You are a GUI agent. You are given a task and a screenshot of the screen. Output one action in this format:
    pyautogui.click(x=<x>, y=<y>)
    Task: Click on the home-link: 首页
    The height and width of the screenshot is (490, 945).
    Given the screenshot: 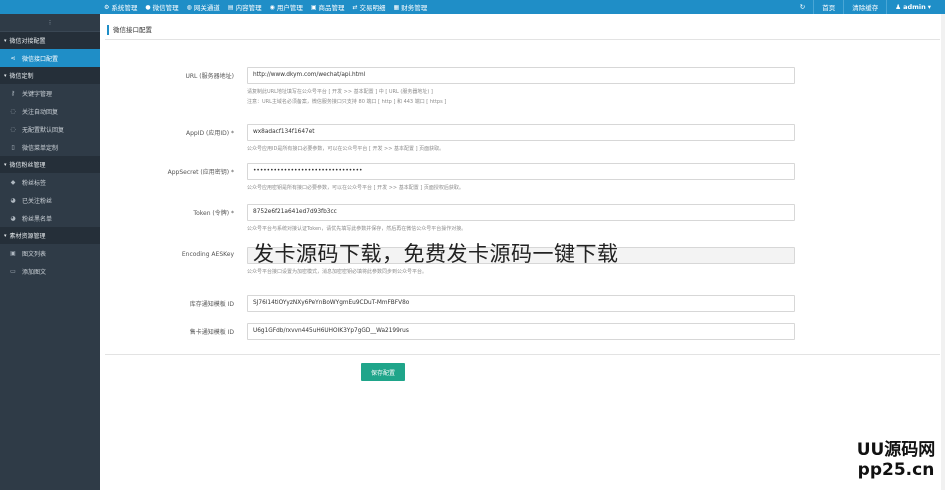 What is the action you would take?
    pyautogui.click(x=828, y=7)
    